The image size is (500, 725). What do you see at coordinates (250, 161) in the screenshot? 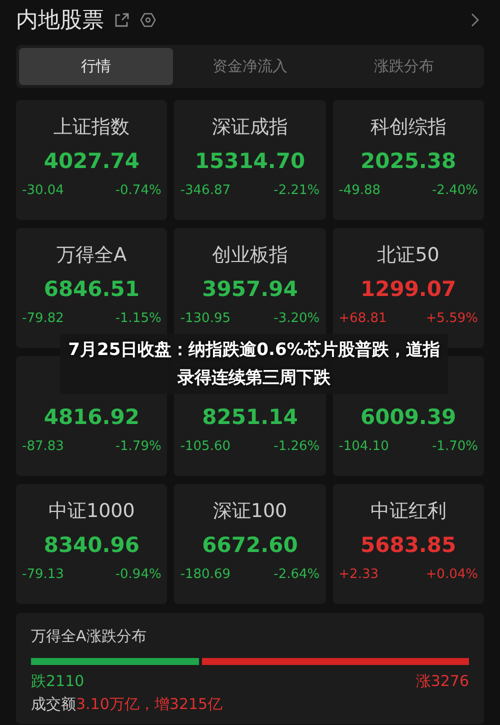
I see `index-value: 15314.70` at bounding box center [250, 161].